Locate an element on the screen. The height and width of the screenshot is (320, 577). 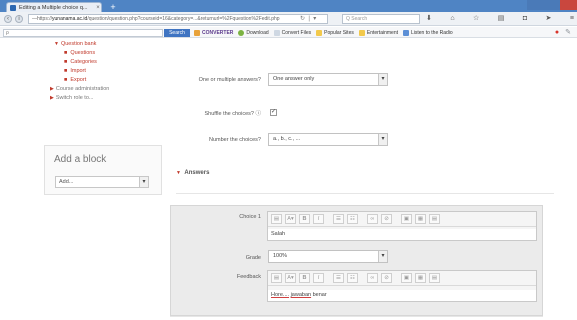
nav-question-bank: ▼ Question bank is located at coordinates (79, 44).